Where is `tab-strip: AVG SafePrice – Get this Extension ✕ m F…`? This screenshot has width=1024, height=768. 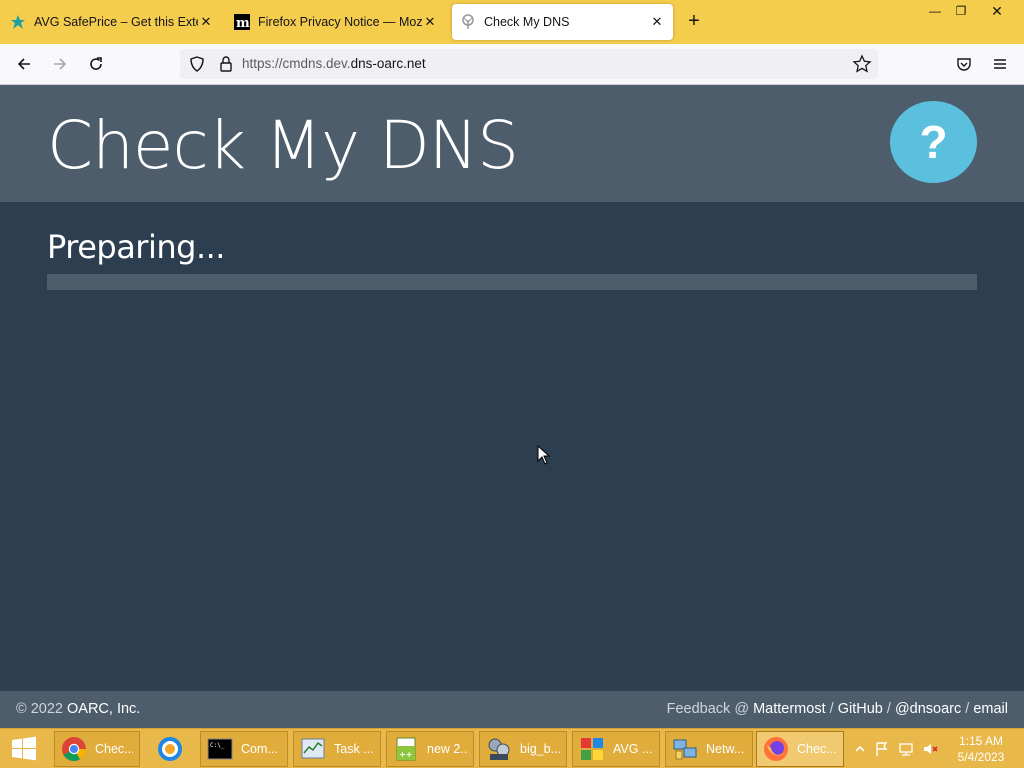 tab-strip: AVG SafePrice – Get this Extension ✕ m F… is located at coordinates (512, 22).